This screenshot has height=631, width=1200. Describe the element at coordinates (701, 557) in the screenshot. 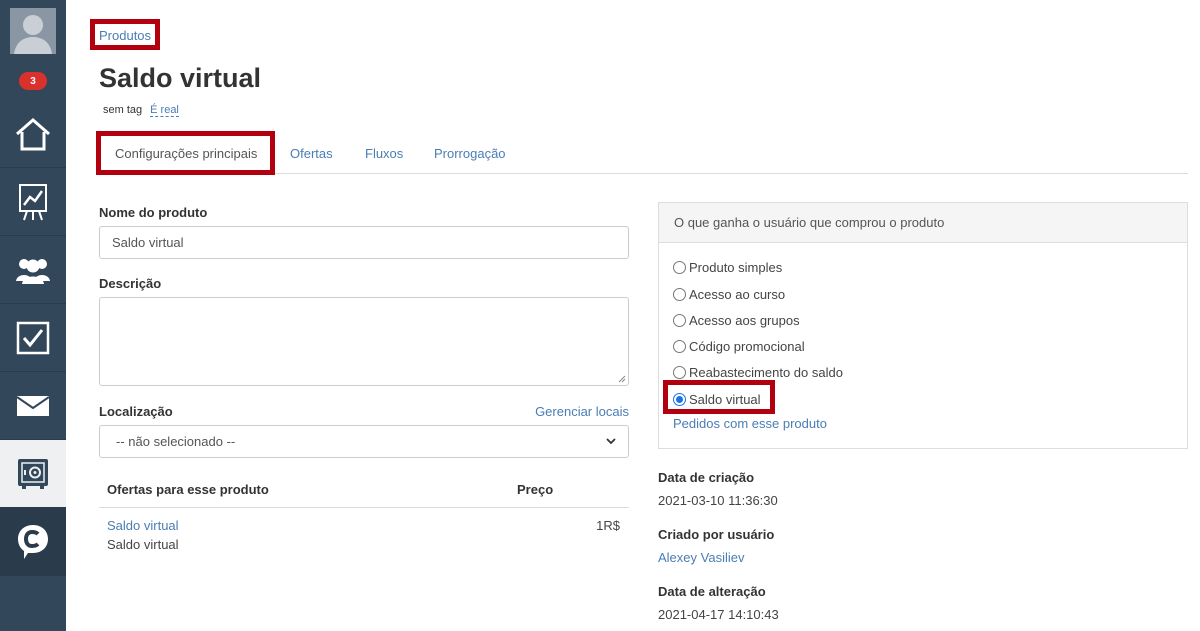

I see `creator-link: Alexey Vasiliev` at that location.